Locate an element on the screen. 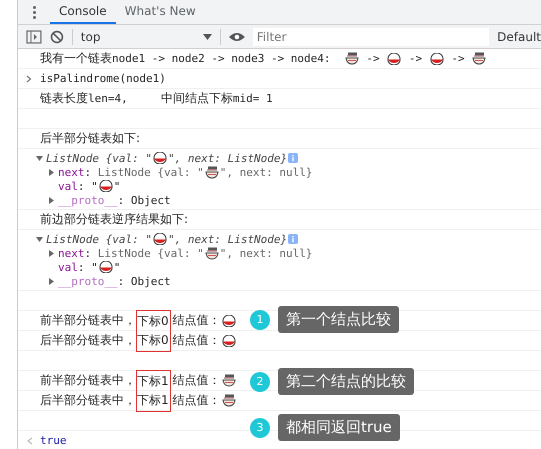 The image size is (541, 449). eye-icon is located at coordinates (236, 37).